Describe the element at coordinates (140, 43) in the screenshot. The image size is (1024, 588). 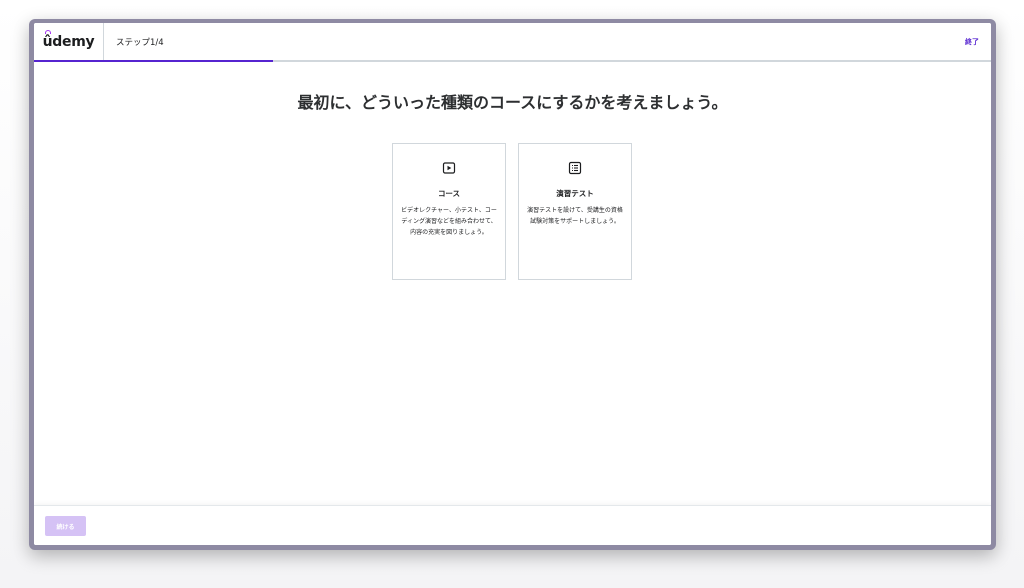
I see `step-indicator: ステップ1/4` at that location.